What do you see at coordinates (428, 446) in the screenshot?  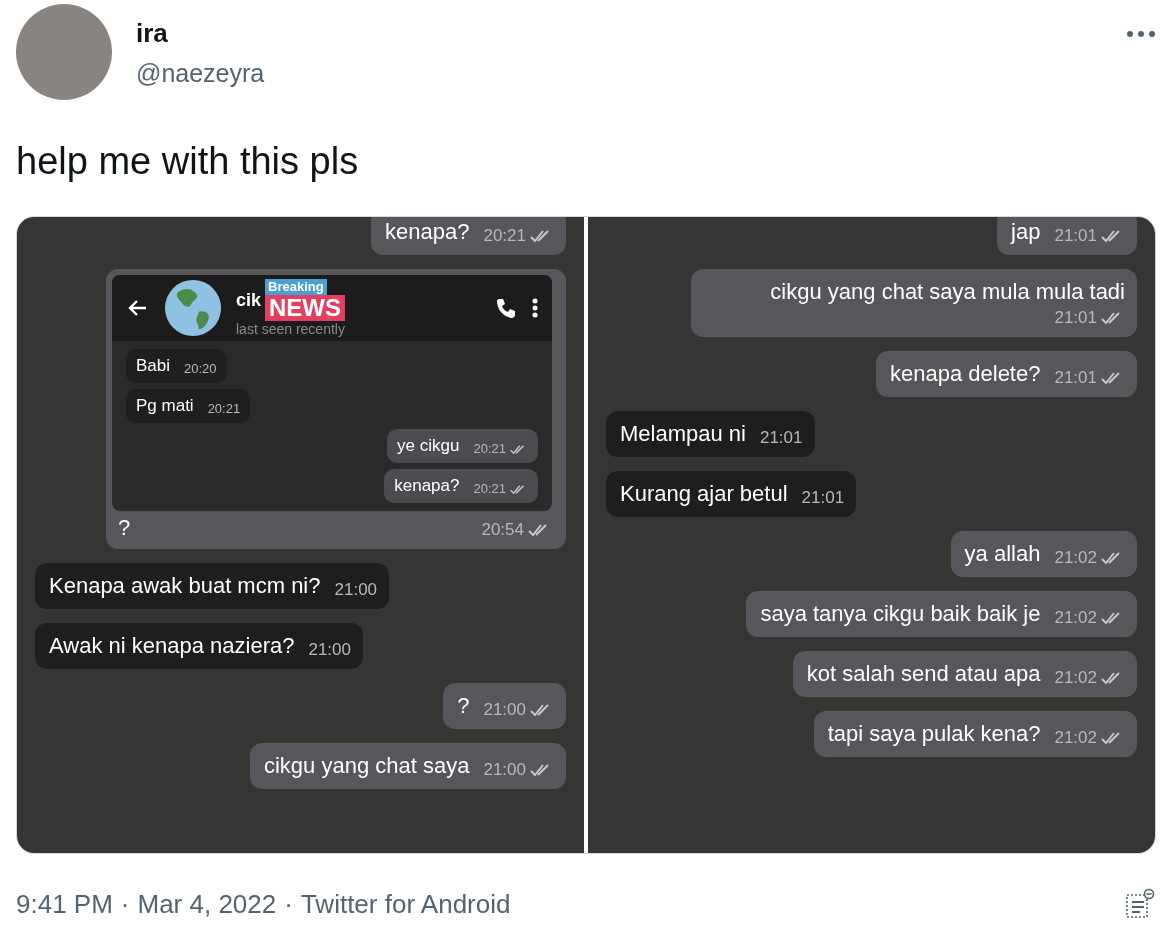 I see `message-text: ye cikgu` at bounding box center [428, 446].